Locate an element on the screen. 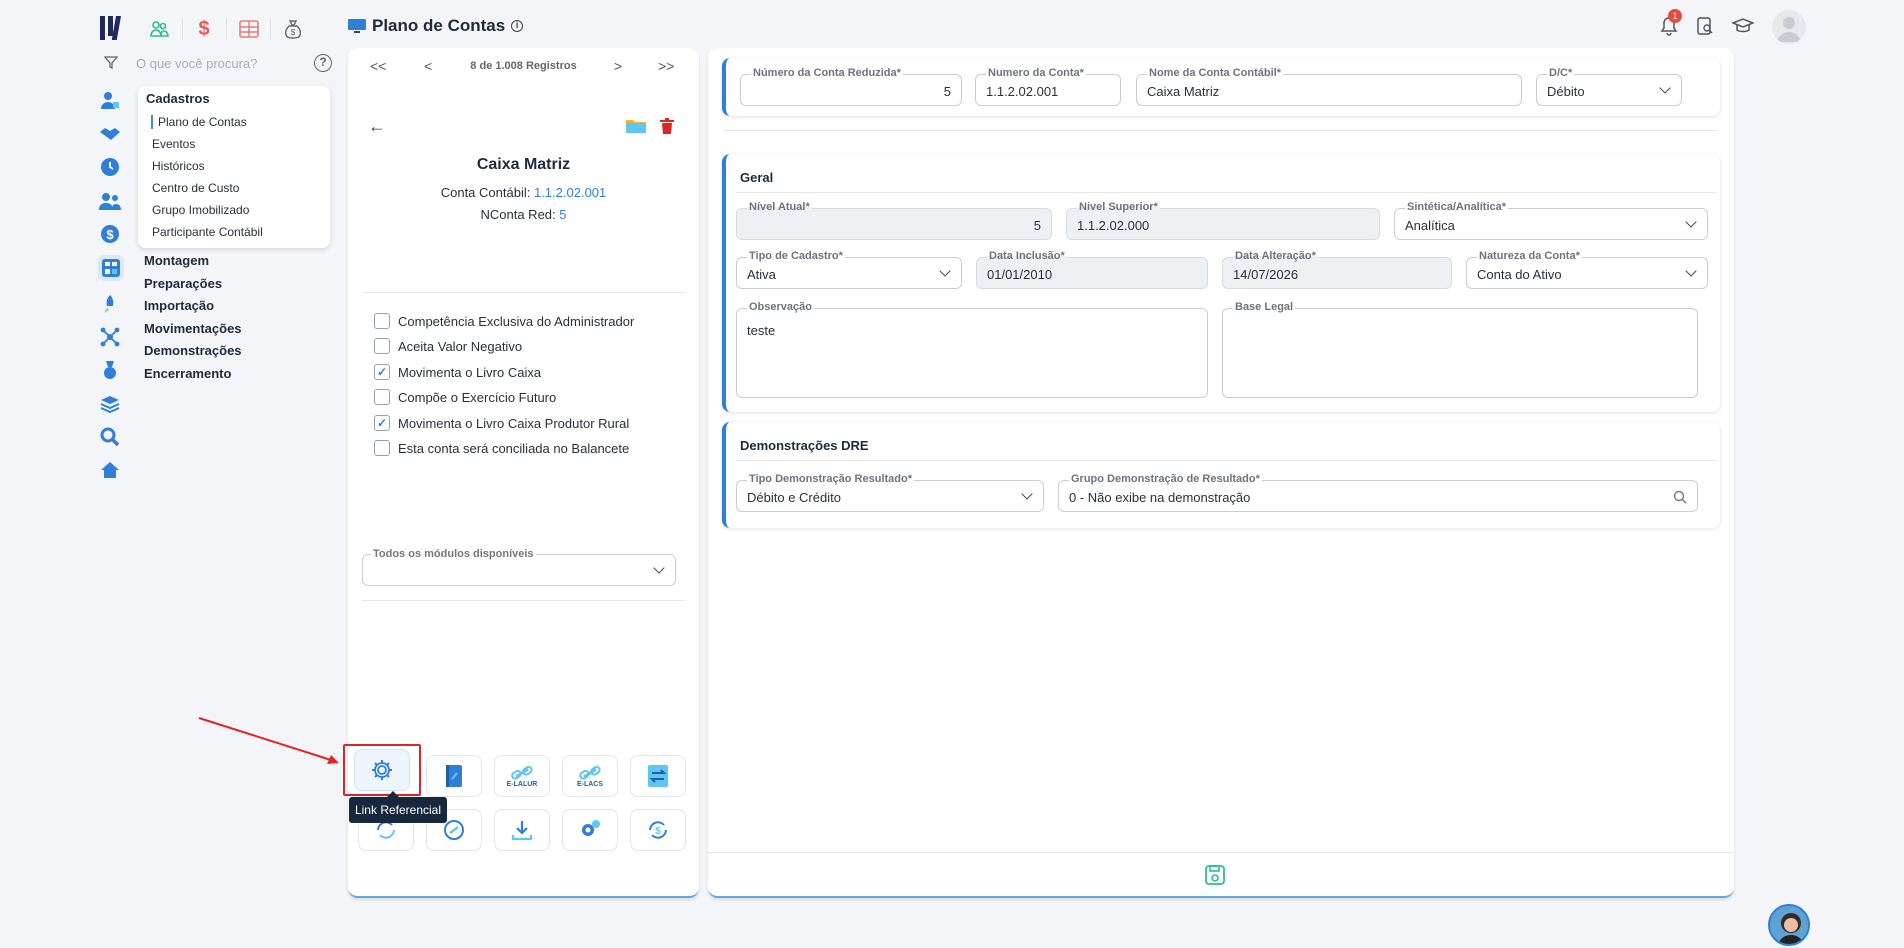  field-label: Nível Atual* is located at coordinates (779, 207).